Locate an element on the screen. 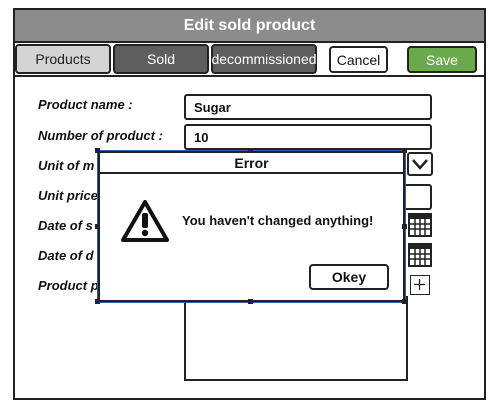  okey-button: Okey is located at coordinates (349, 277).